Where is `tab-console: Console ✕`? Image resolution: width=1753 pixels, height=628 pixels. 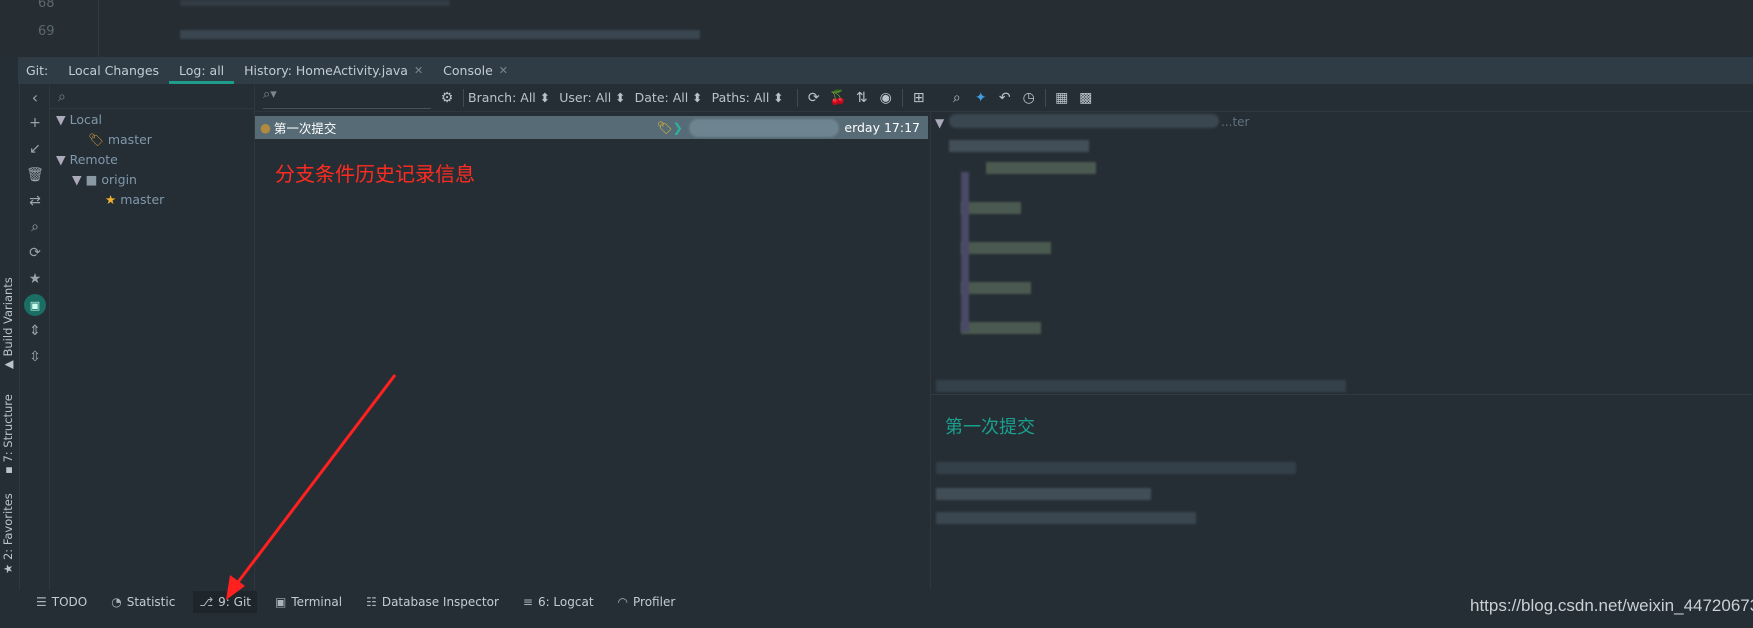
tab-console: Console ✕ is located at coordinates (475, 70).